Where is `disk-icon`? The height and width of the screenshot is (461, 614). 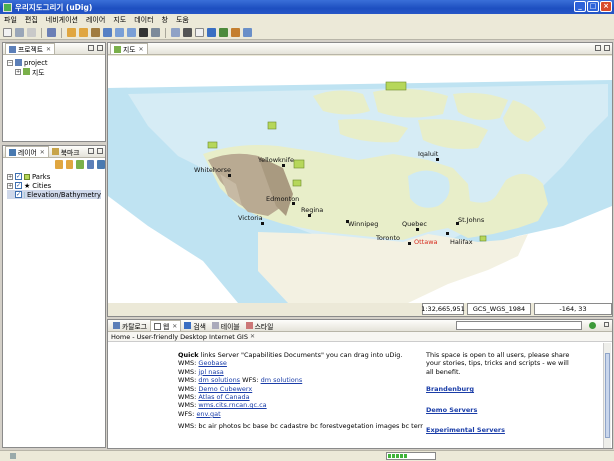
disk-icon is located at coordinates (51, 32).